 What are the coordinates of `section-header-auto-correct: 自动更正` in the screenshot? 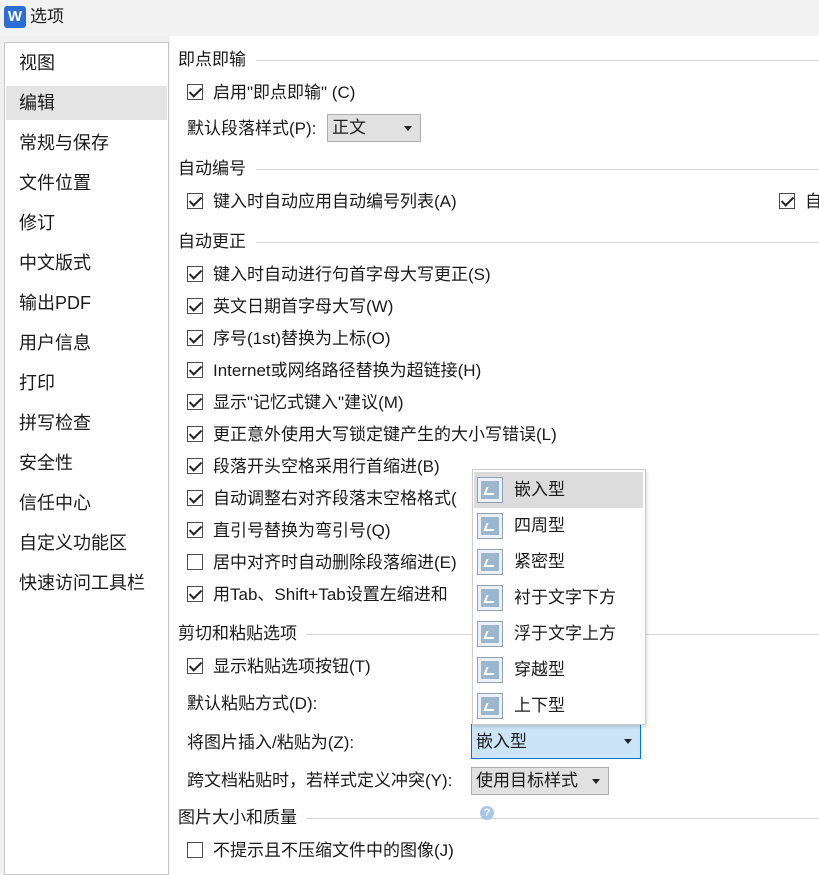 It's located at (212, 241).